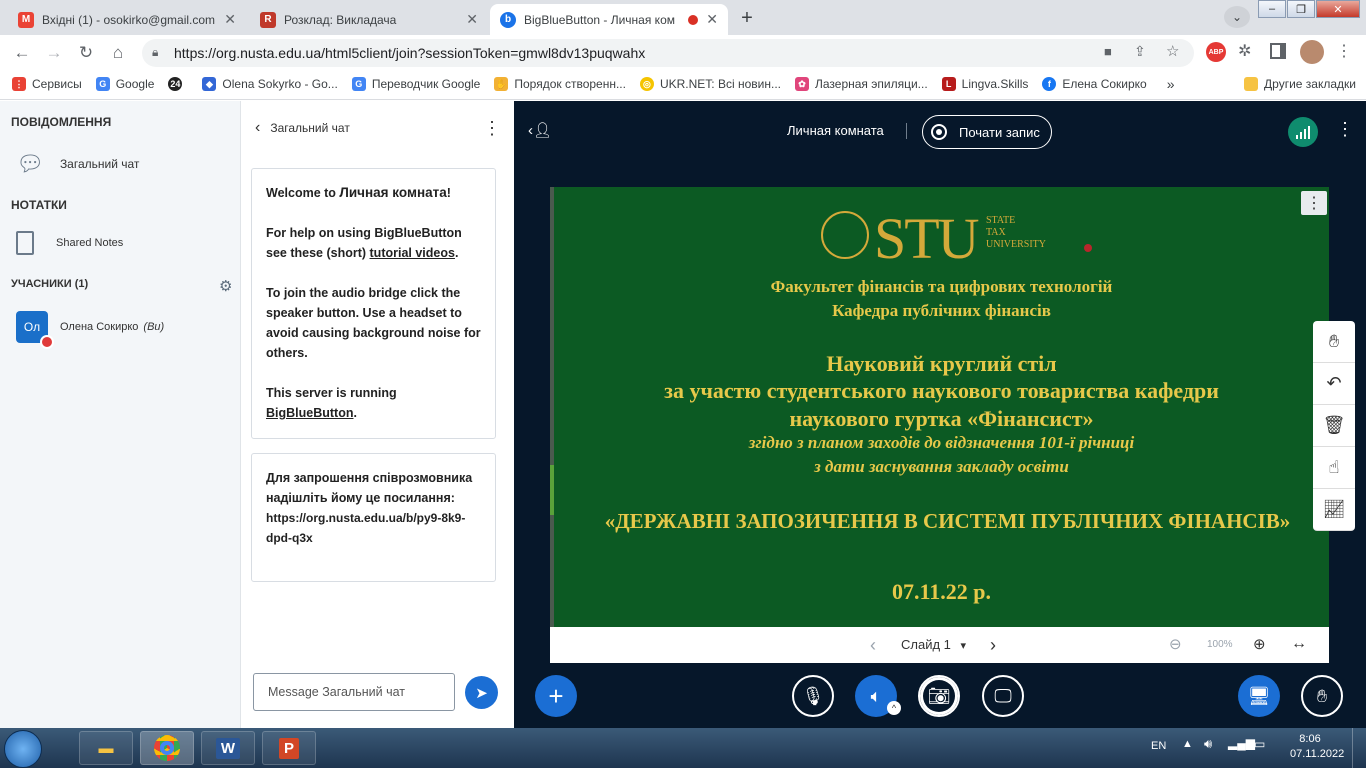  Describe the element at coordinates (369, 19) in the screenshot. I see `tab-schedule: R Розклад: Викладача ✕` at that location.